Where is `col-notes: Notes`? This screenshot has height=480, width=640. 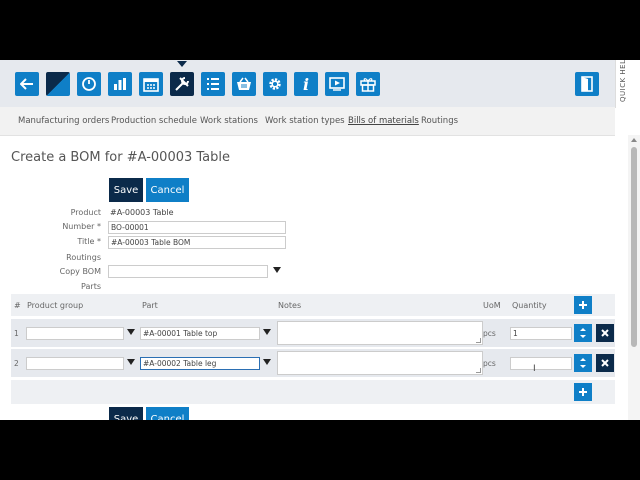
col-notes: Notes is located at coordinates (290, 305).